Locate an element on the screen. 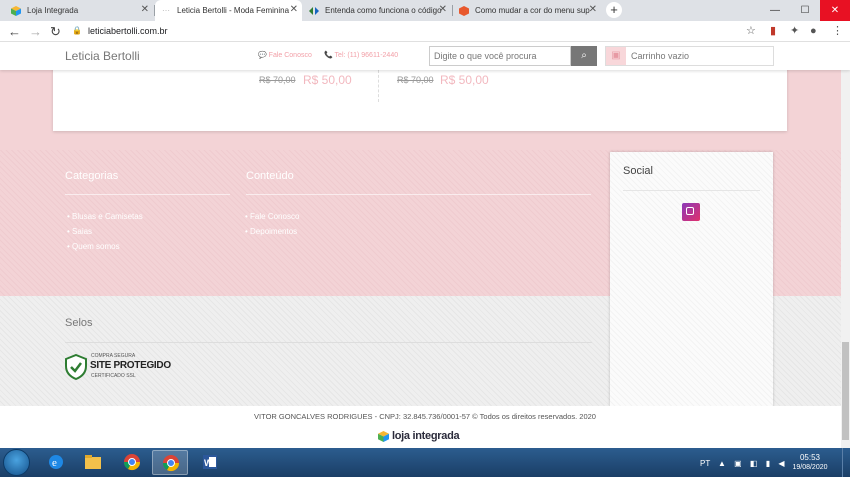 The width and height of the screenshot is (850, 477). contact-link: 💬 Fale Conosco is located at coordinates (285, 55).